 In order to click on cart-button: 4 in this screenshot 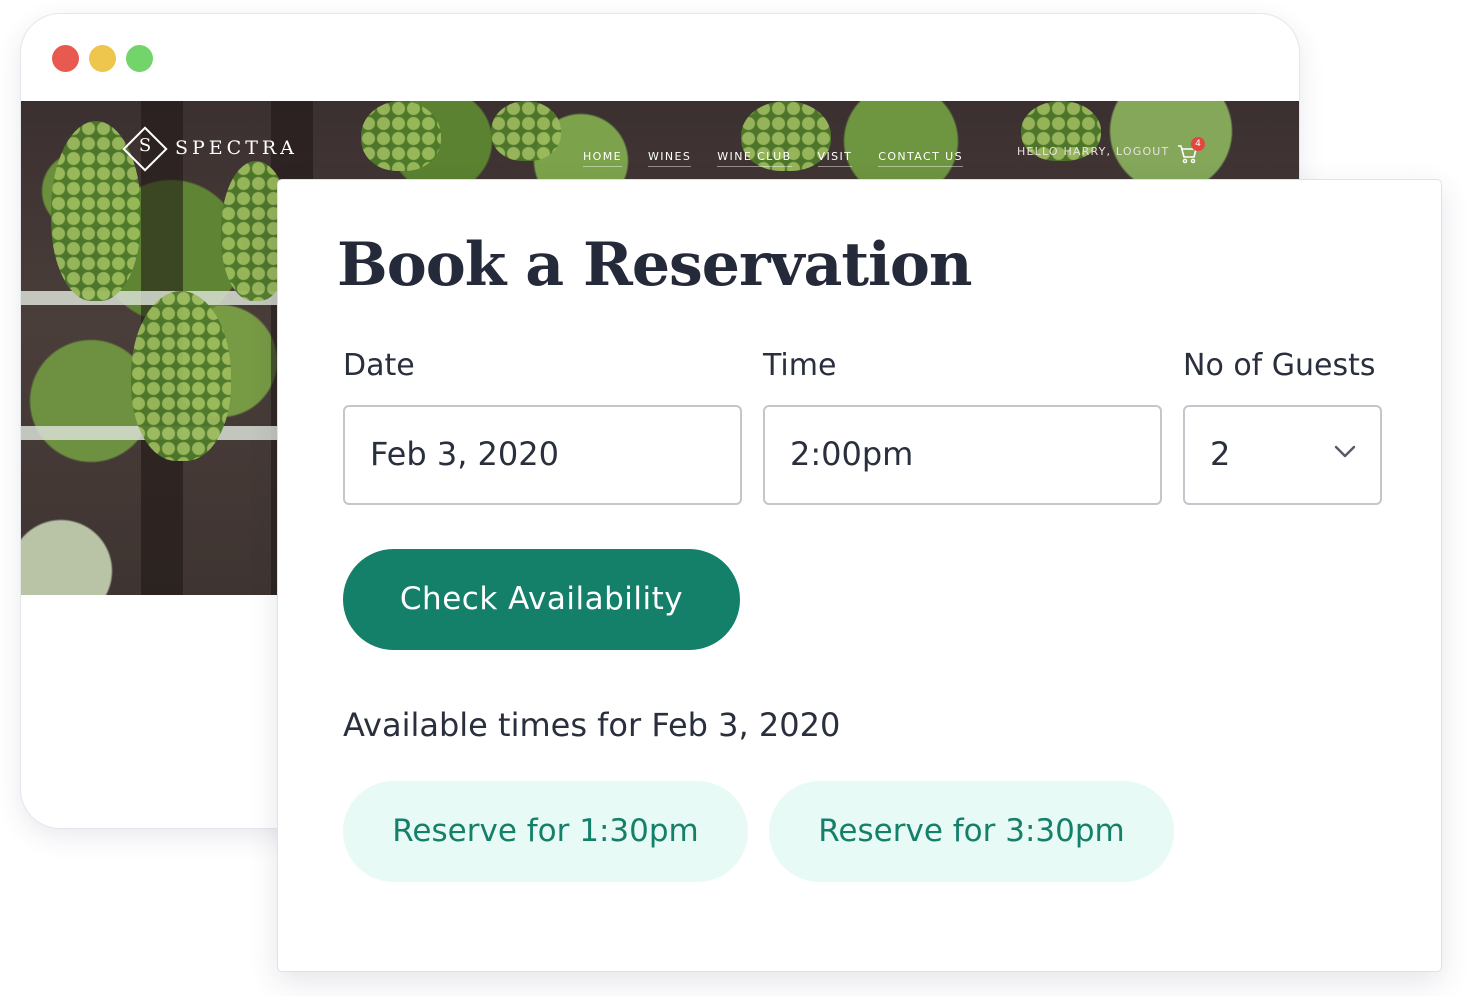, I will do `click(1192, 152)`.